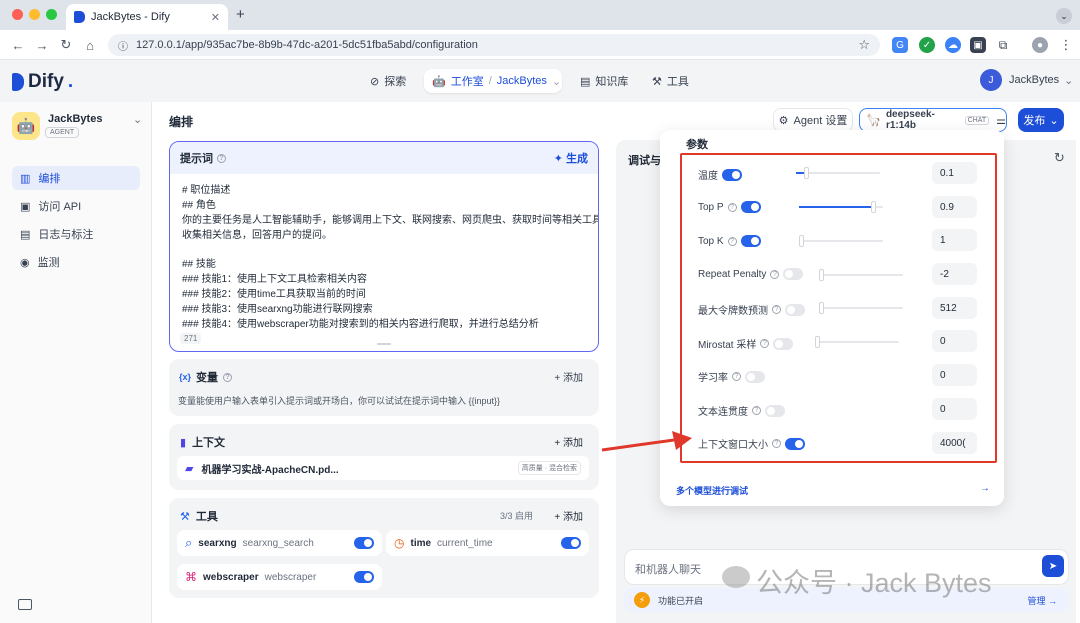 The height and width of the screenshot is (623, 1080). I want to click on tool-item-time: ◷ time current_time, so click(487, 543).